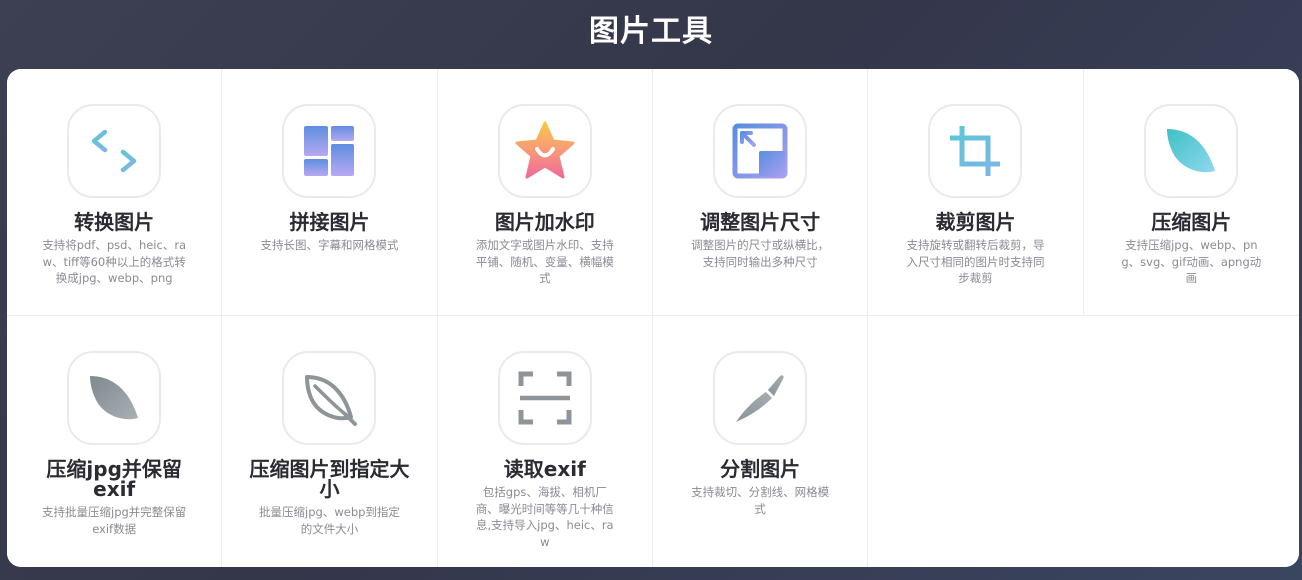  I want to click on tool-resize-image: 调整图片尺寸 调整图片的尺寸或纵横比，支持同时输出多种尺寸, so click(760, 192).